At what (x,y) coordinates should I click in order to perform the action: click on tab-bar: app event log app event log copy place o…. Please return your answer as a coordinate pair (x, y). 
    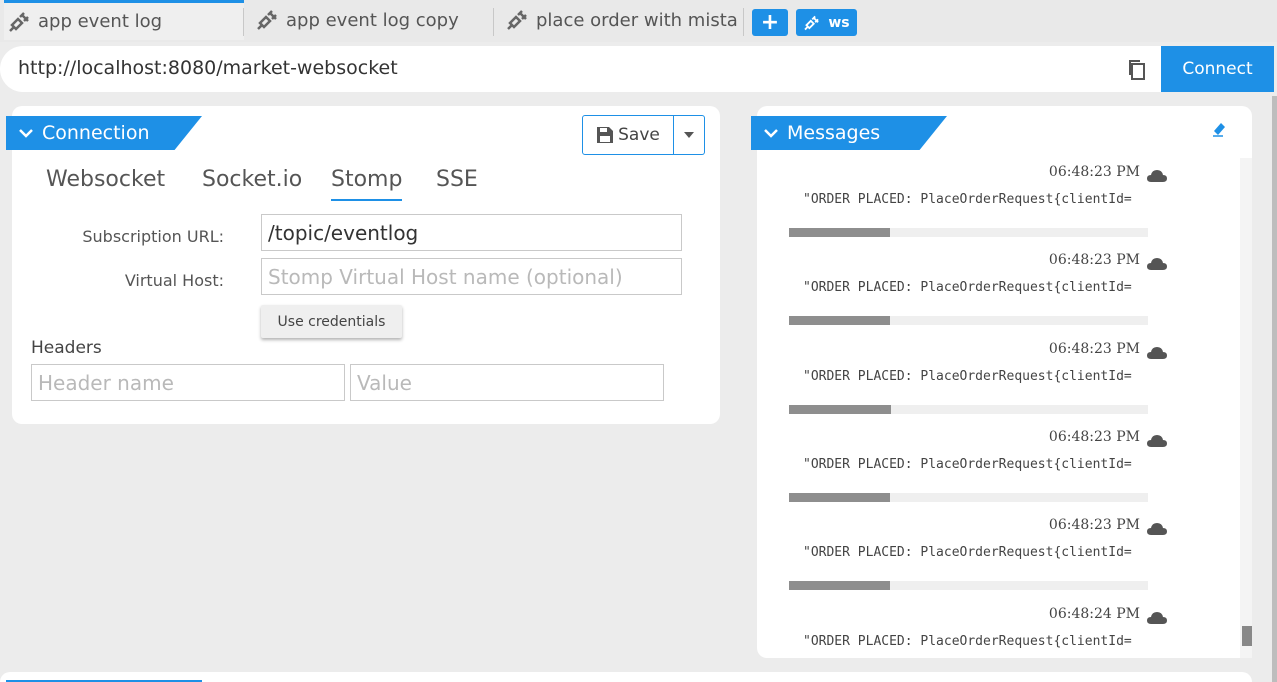
    Looking at the image, I should click on (638, 21).